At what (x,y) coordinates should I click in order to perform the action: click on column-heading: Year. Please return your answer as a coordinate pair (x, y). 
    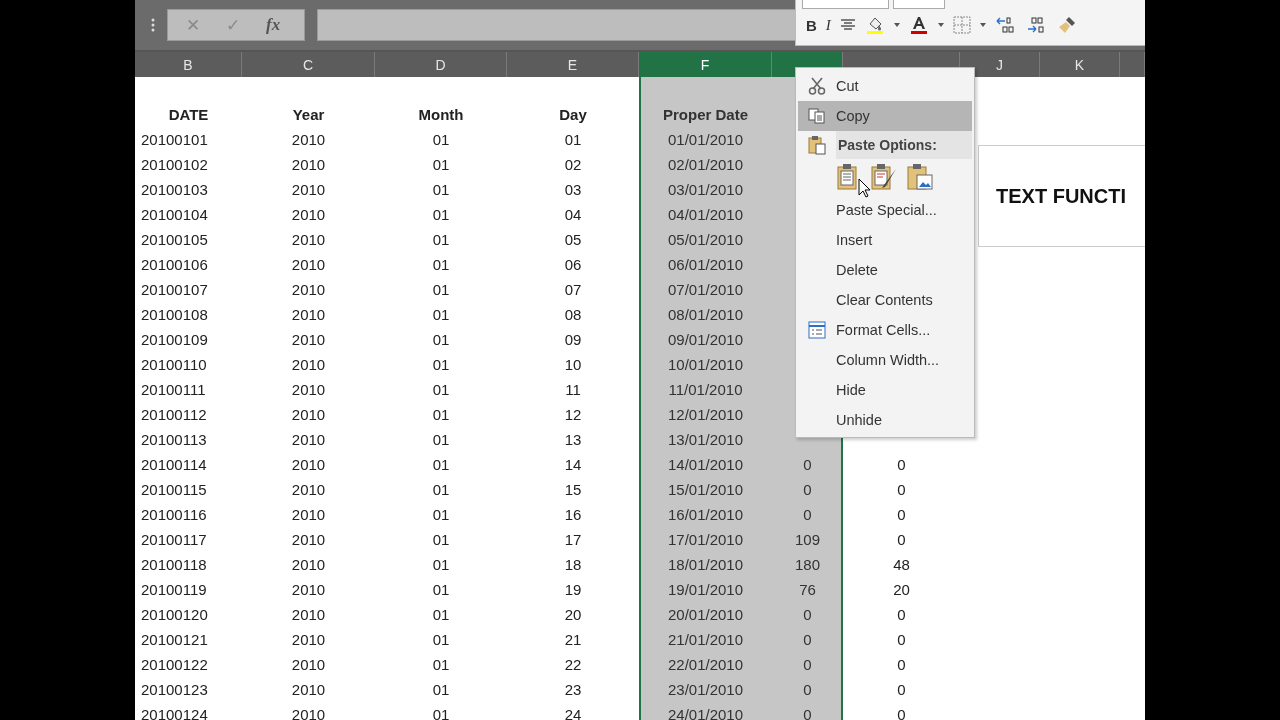
    Looking at the image, I should click on (308, 114).